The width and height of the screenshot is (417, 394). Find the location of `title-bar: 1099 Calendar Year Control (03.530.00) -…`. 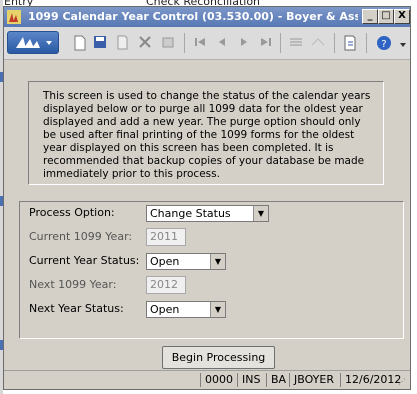

title-bar: 1099 Calendar Year Control (03.530.00) -… is located at coordinates (207, 17).